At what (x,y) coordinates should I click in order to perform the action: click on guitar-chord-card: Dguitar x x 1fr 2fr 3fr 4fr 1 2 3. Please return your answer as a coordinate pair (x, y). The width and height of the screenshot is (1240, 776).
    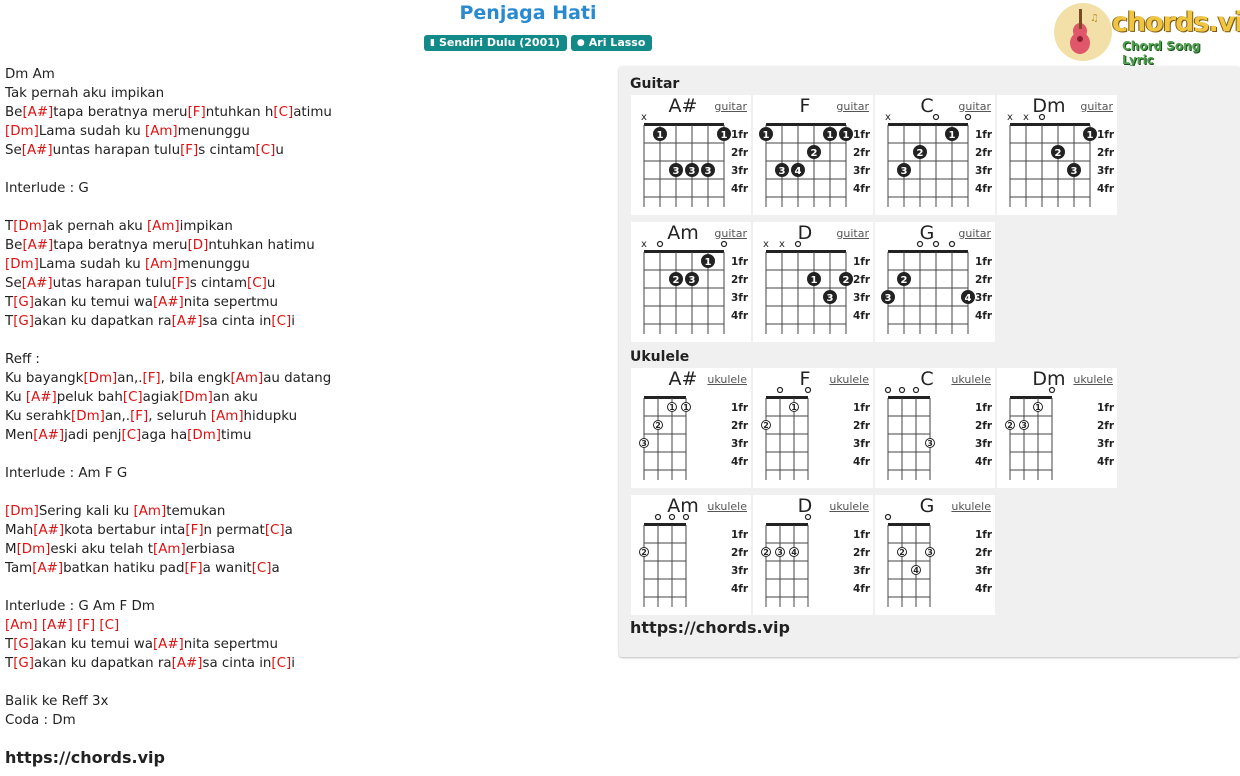
    Looking at the image, I should click on (813, 282).